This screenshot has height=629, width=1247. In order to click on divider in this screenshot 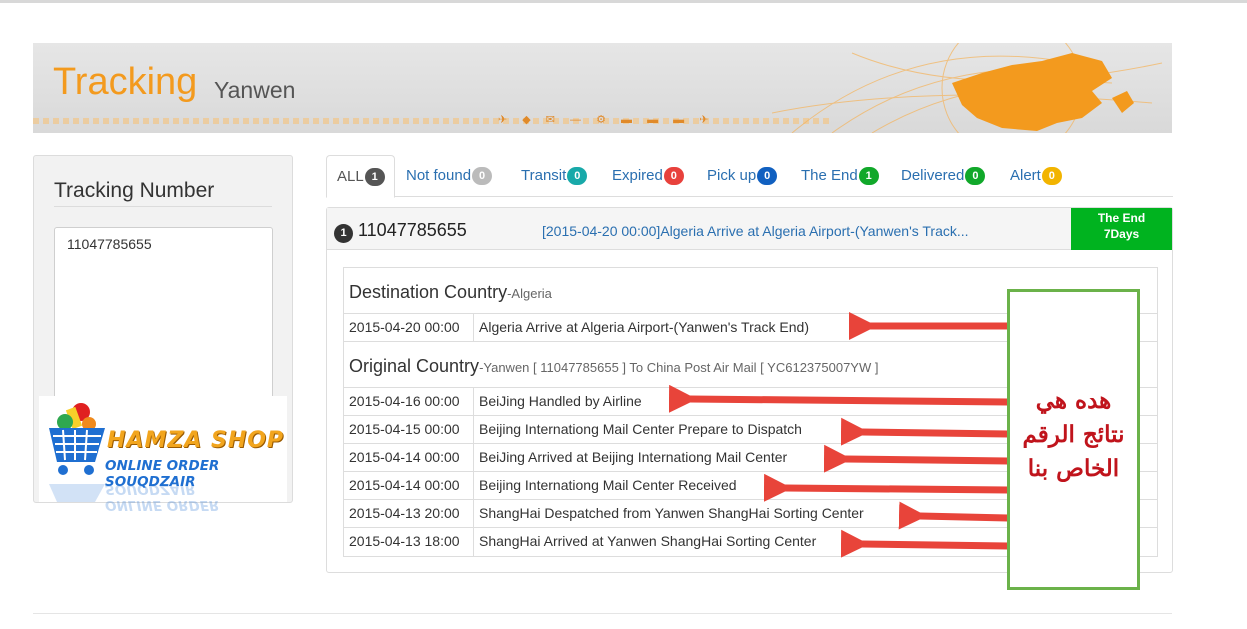, I will do `click(163, 206)`.